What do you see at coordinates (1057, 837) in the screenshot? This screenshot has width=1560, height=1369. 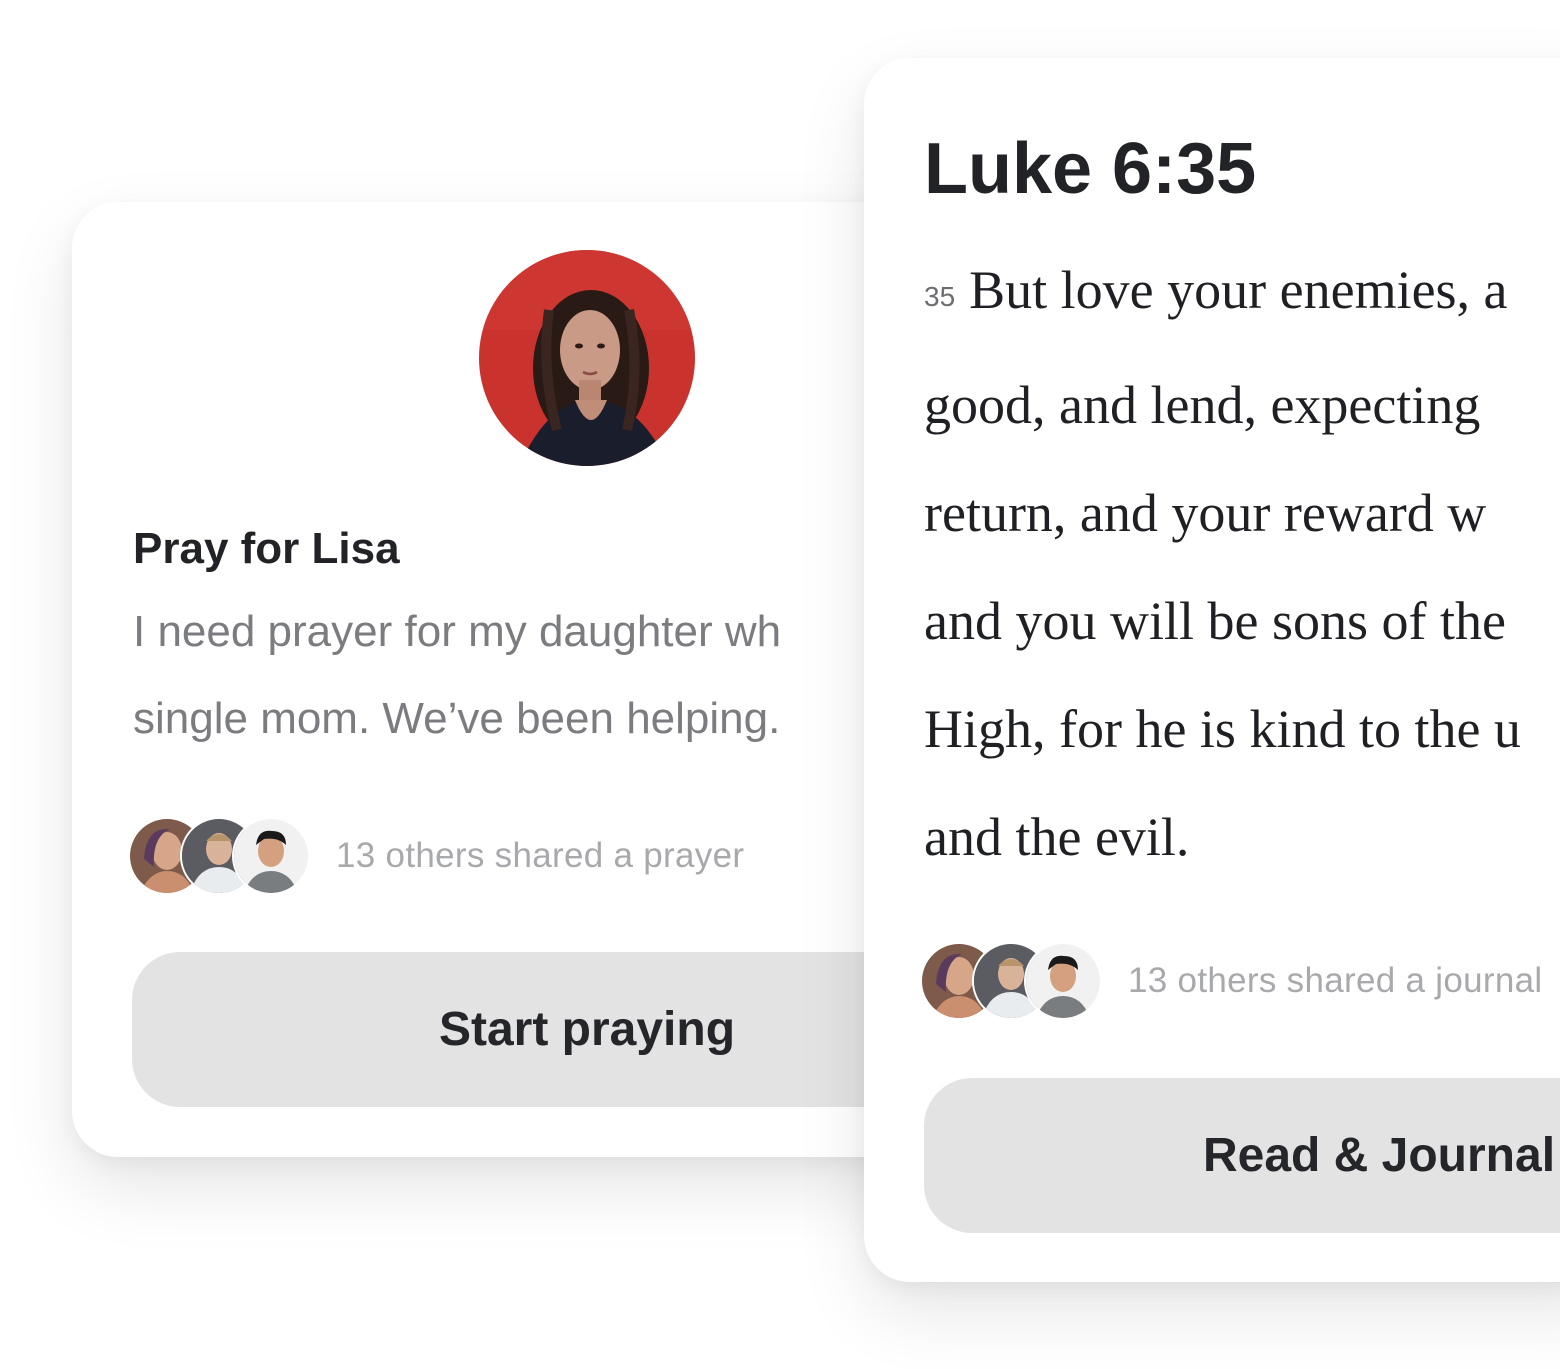 I see `verse-line: and the evil.` at bounding box center [1057, 837].